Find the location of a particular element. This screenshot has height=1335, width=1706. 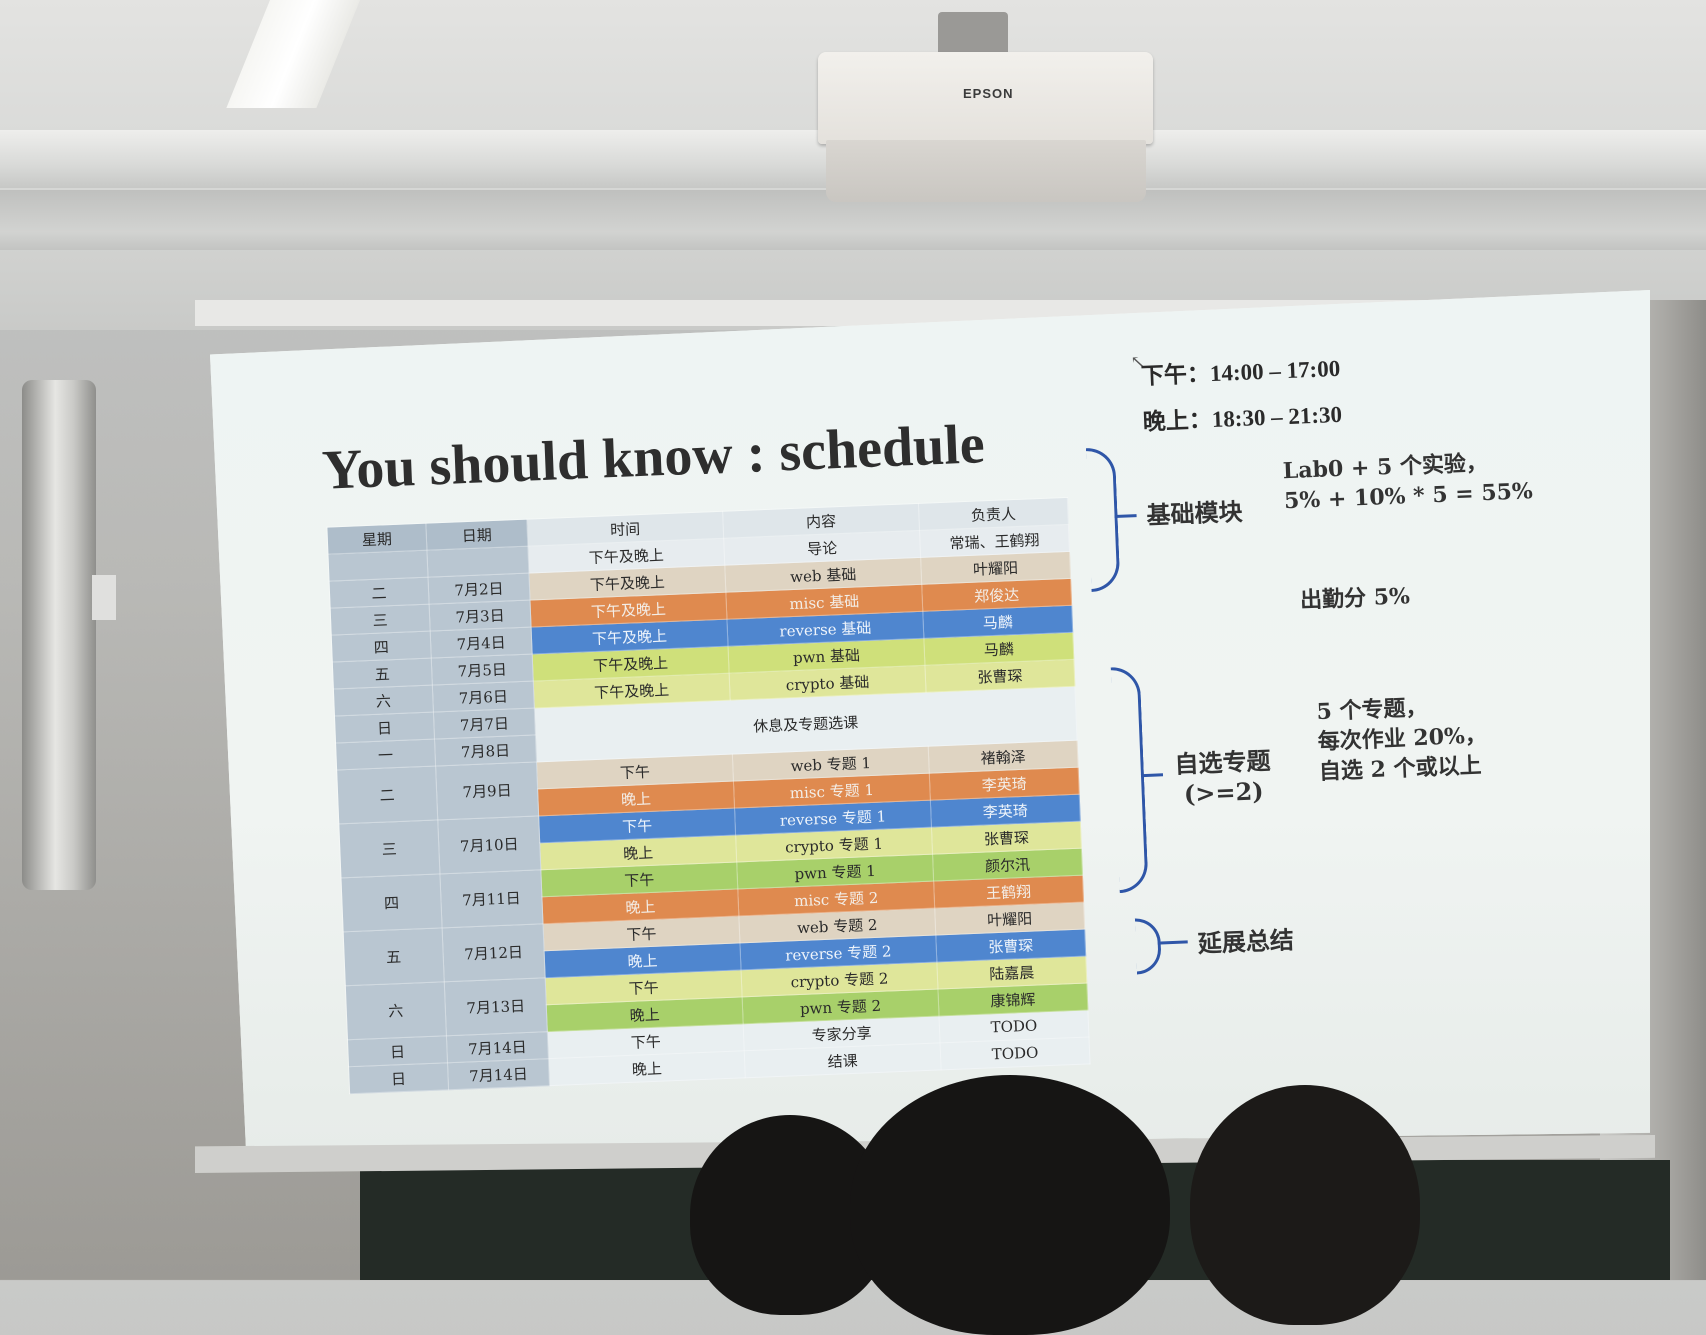

brace-elective is located at coordinates (1129, 780).